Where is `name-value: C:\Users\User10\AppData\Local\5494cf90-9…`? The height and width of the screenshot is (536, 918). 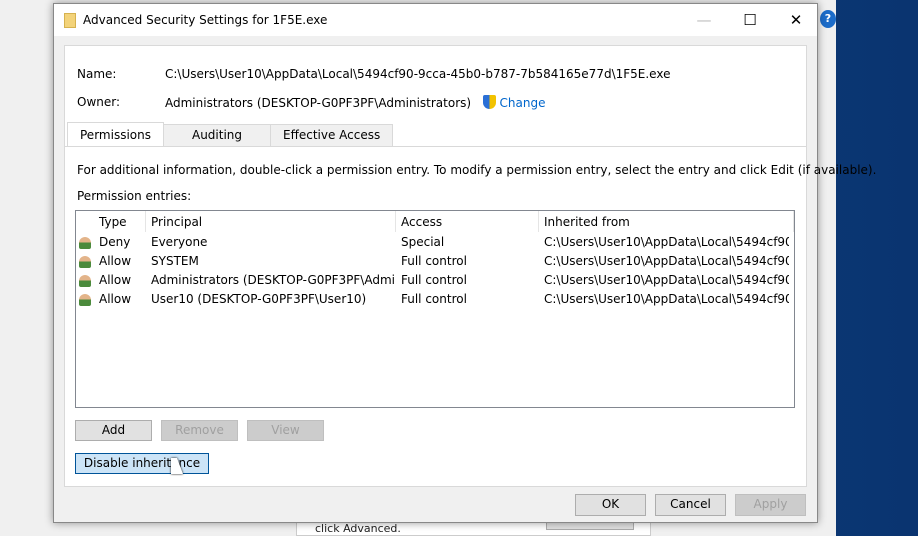
name-value: C:\Users\User10\AppData\Local\5494cf90-9… is located at coordinates (418, 74).